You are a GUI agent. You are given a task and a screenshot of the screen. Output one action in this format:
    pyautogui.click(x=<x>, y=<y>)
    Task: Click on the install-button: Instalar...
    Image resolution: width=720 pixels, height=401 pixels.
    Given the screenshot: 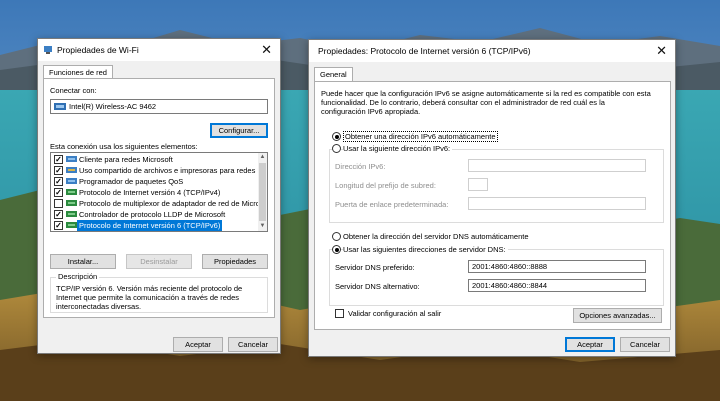 What is the action you would take?
    pyautogui.click(x=83, y=261)
    